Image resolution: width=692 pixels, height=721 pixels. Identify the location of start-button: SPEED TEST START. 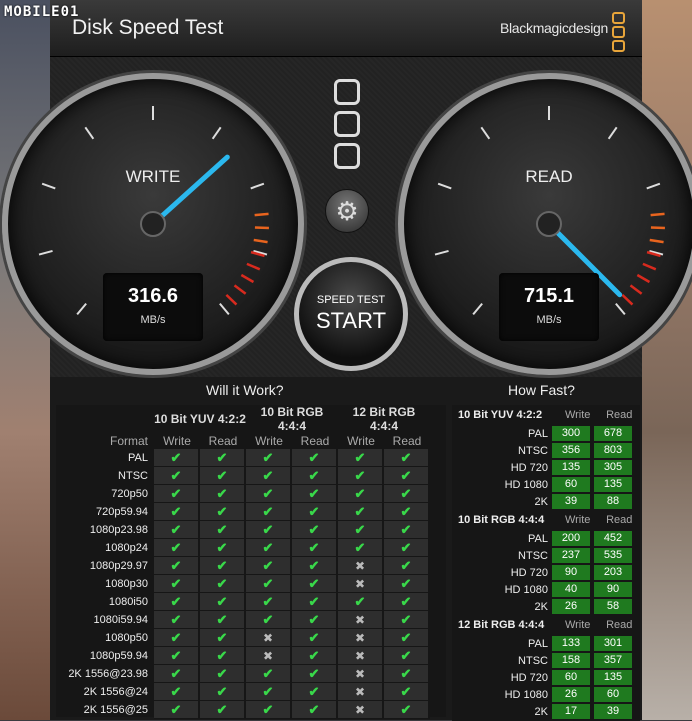
(351, 314).